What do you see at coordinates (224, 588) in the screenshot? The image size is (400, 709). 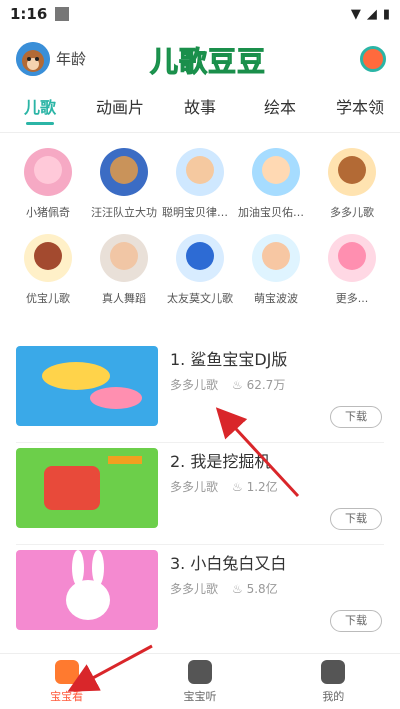 I see `song-meta: 多多儿歌 ♨ 5.8亿` at bounding box center [224, 588].